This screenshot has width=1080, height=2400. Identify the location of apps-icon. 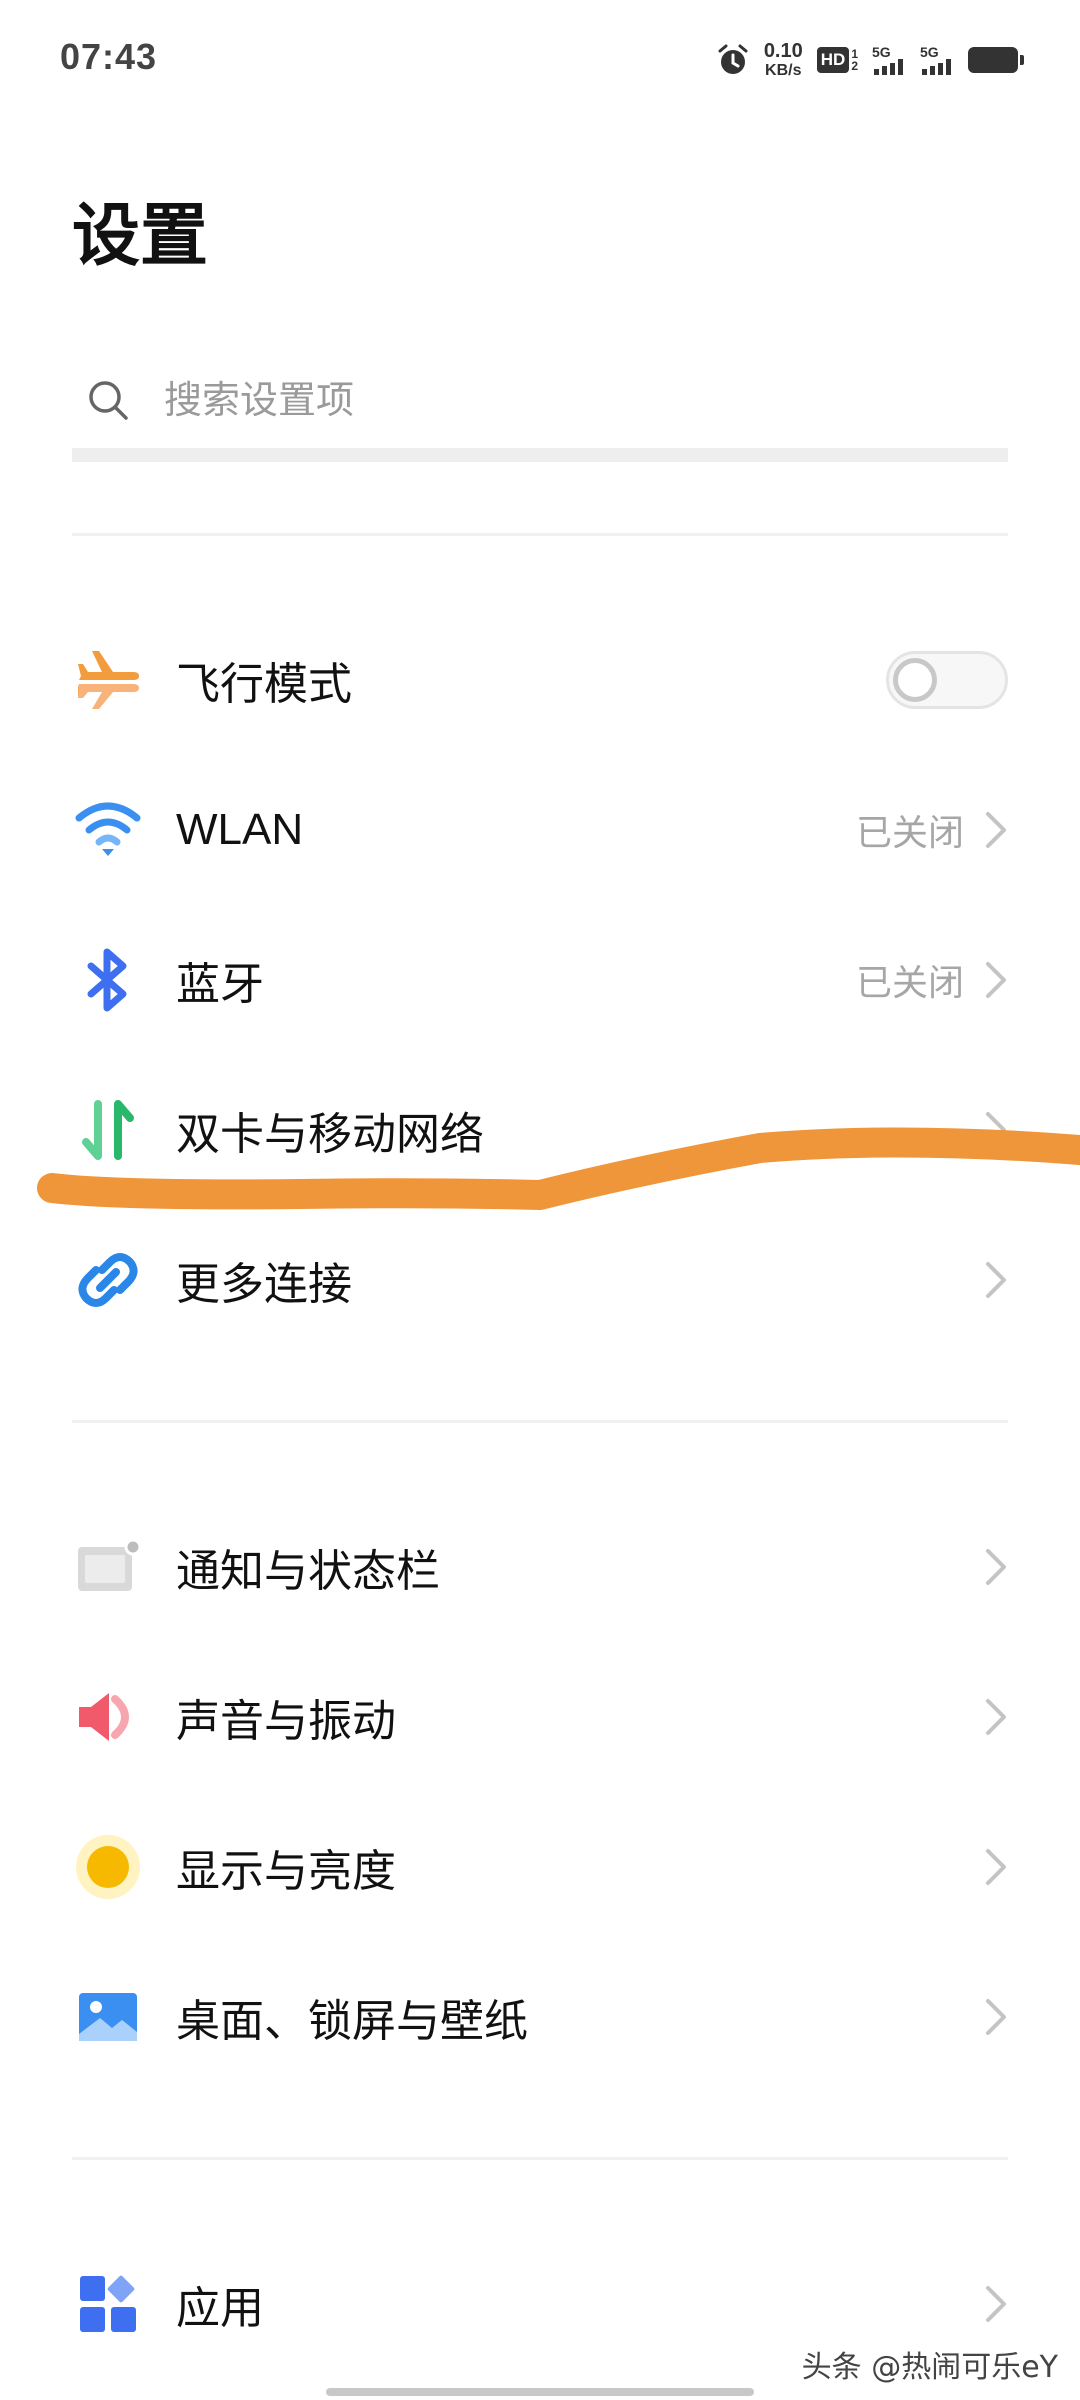
(108, 2304).